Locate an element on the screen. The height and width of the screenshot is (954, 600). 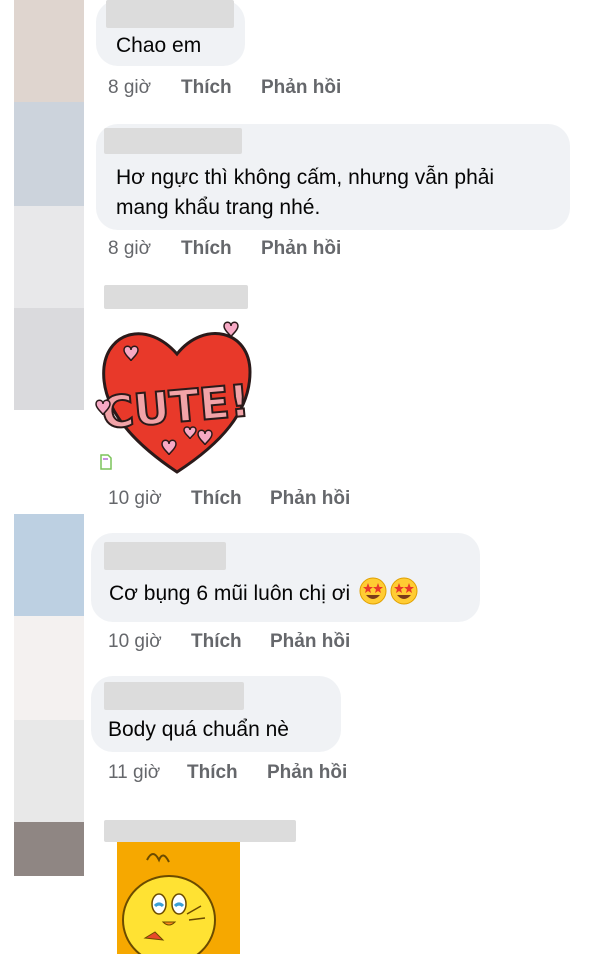
comment-text: Cơ bụng 6 mũi luôn chị ơi is located at coordinates (263, 593).